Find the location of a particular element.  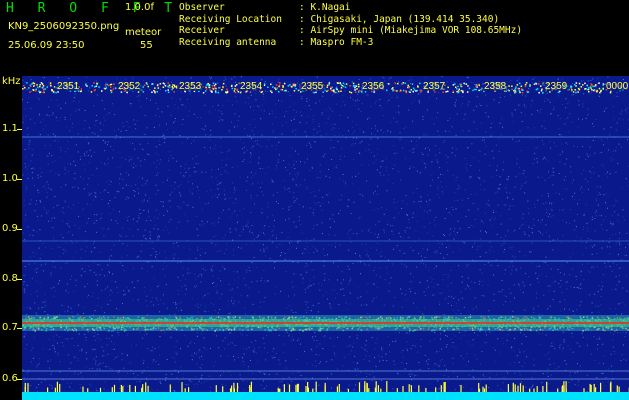

time-marker-label: 2358 is located at coordinates (495, 86).